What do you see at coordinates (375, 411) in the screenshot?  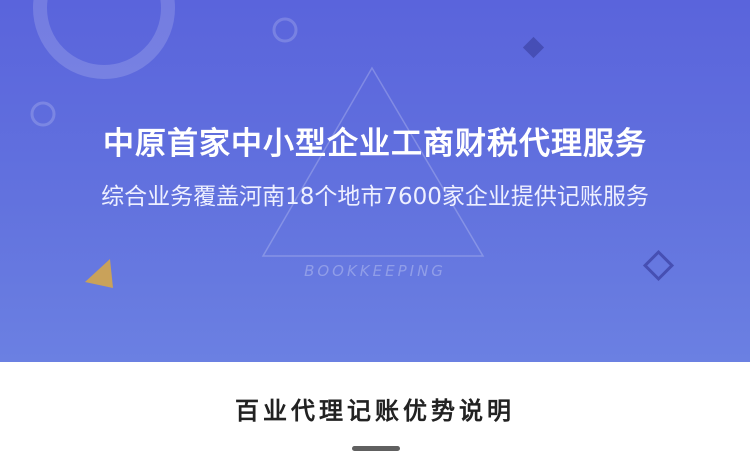 I see `section-heading: 百业代理记账优势说明` at bounding box center [375, 411].